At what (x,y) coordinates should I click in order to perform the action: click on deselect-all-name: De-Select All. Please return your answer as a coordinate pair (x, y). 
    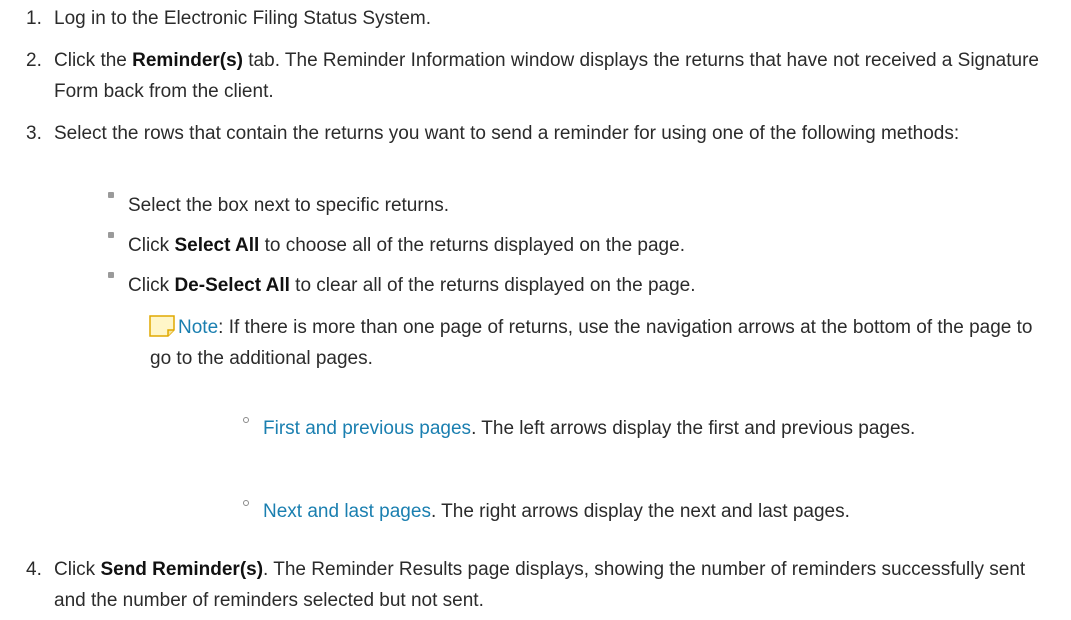
    Looking at the image, I should click on (232, 285).